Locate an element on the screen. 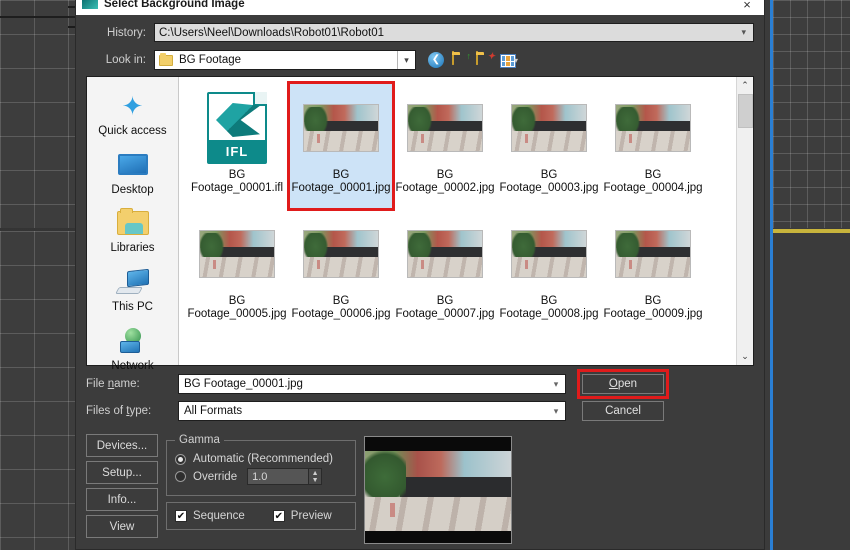 The height and width of the screenshot is (550, 850). gamma-automatic-option: Automatic (Recommended) is located at coordinates (261, 459).